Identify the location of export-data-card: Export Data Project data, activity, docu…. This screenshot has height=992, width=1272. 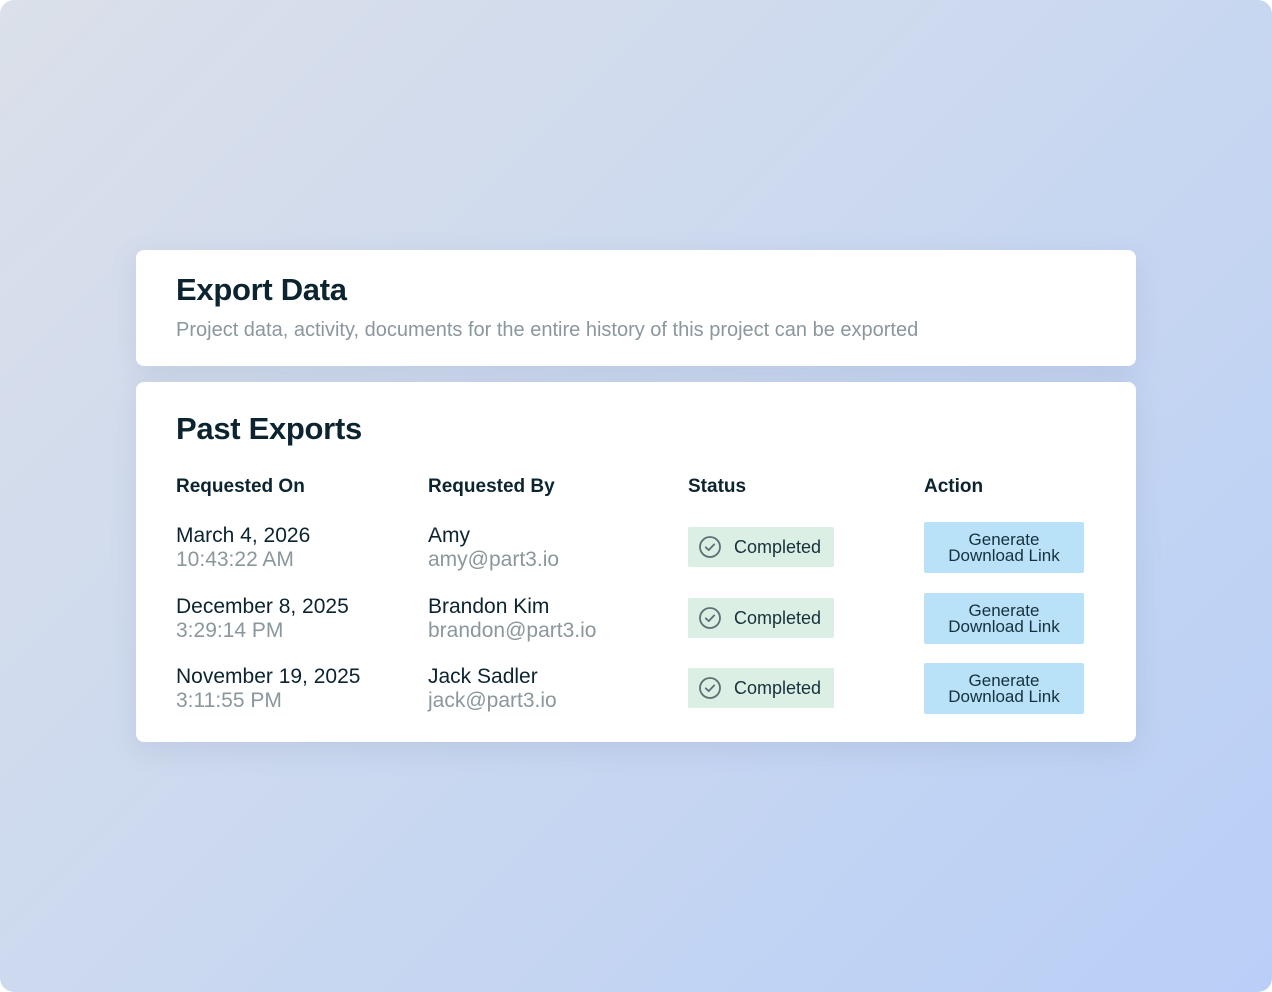
(636, 308).